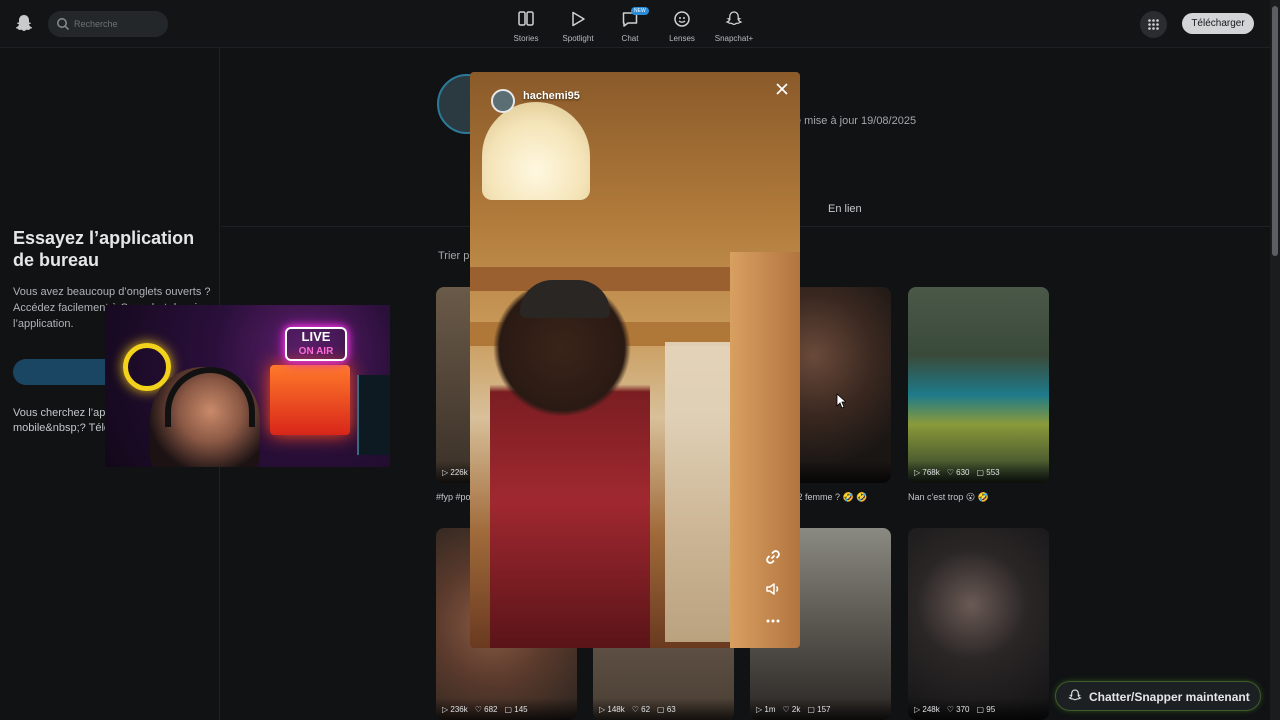 The width and height of the screenshot is (1280, 720). What do you see at coordinates (734, 38) in the screenshot?
I see `nav-label: Snapchat+` at bounding box center [734, 38].